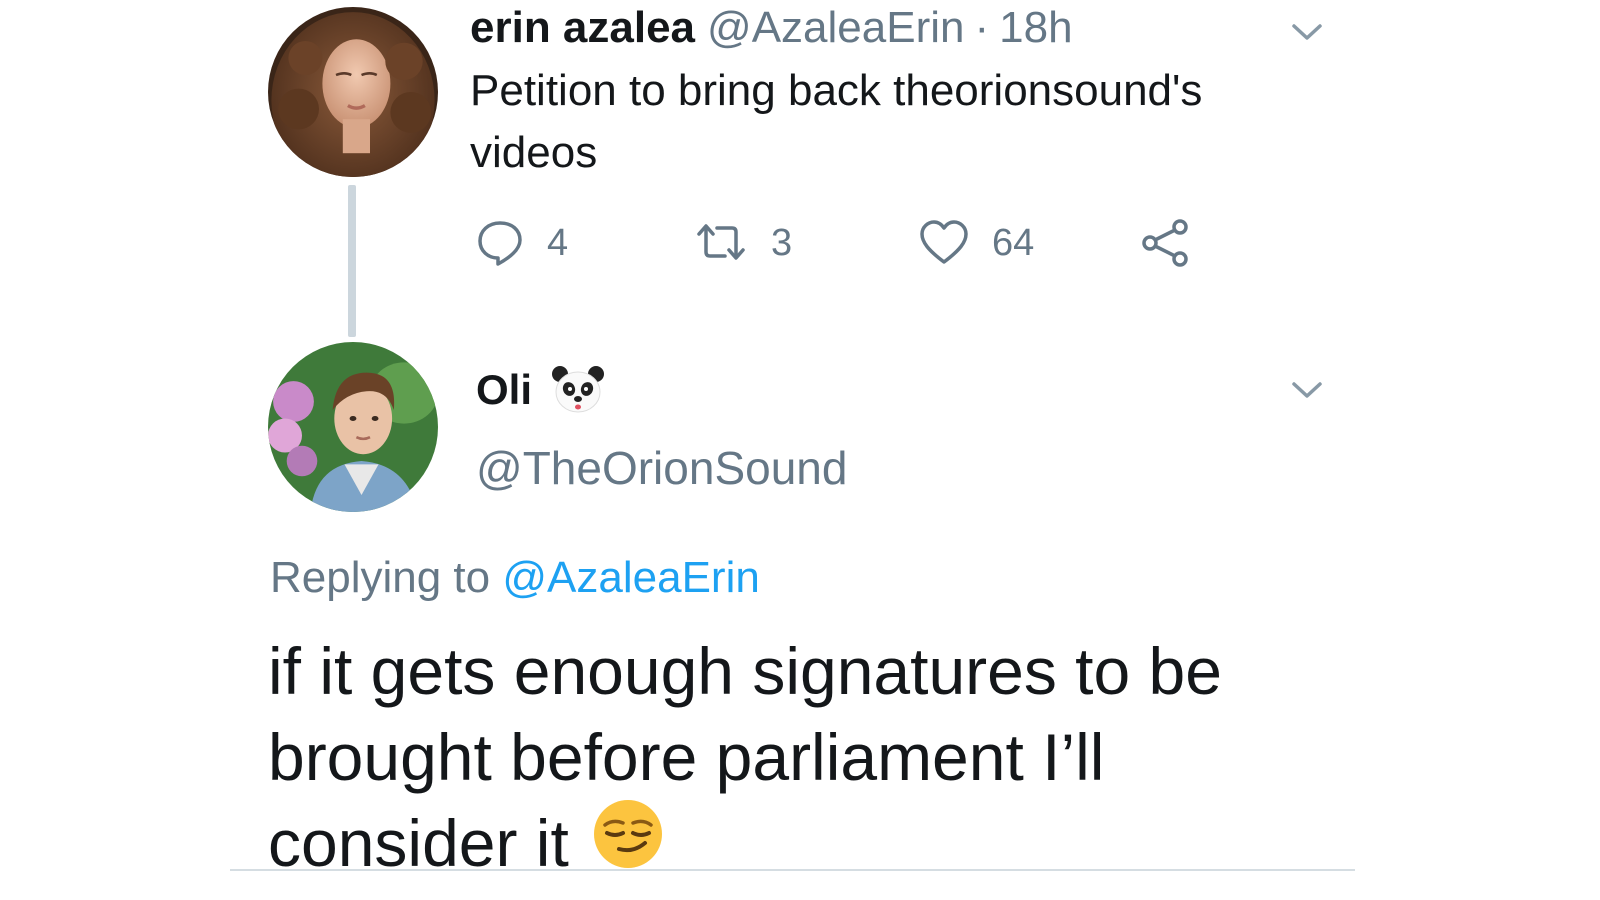 The width and height of the screenshot is (1600, 900). Describe the element at coordinates (1013, 242) in the screenshot. I see `like-count: 64` at that location.